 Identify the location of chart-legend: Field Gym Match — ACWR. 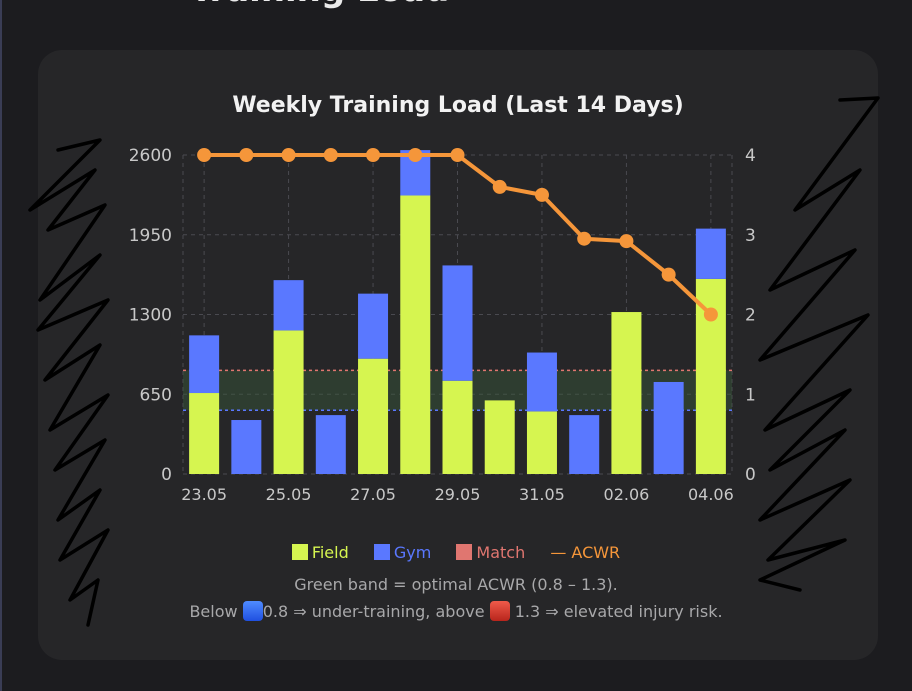
(456, 552).